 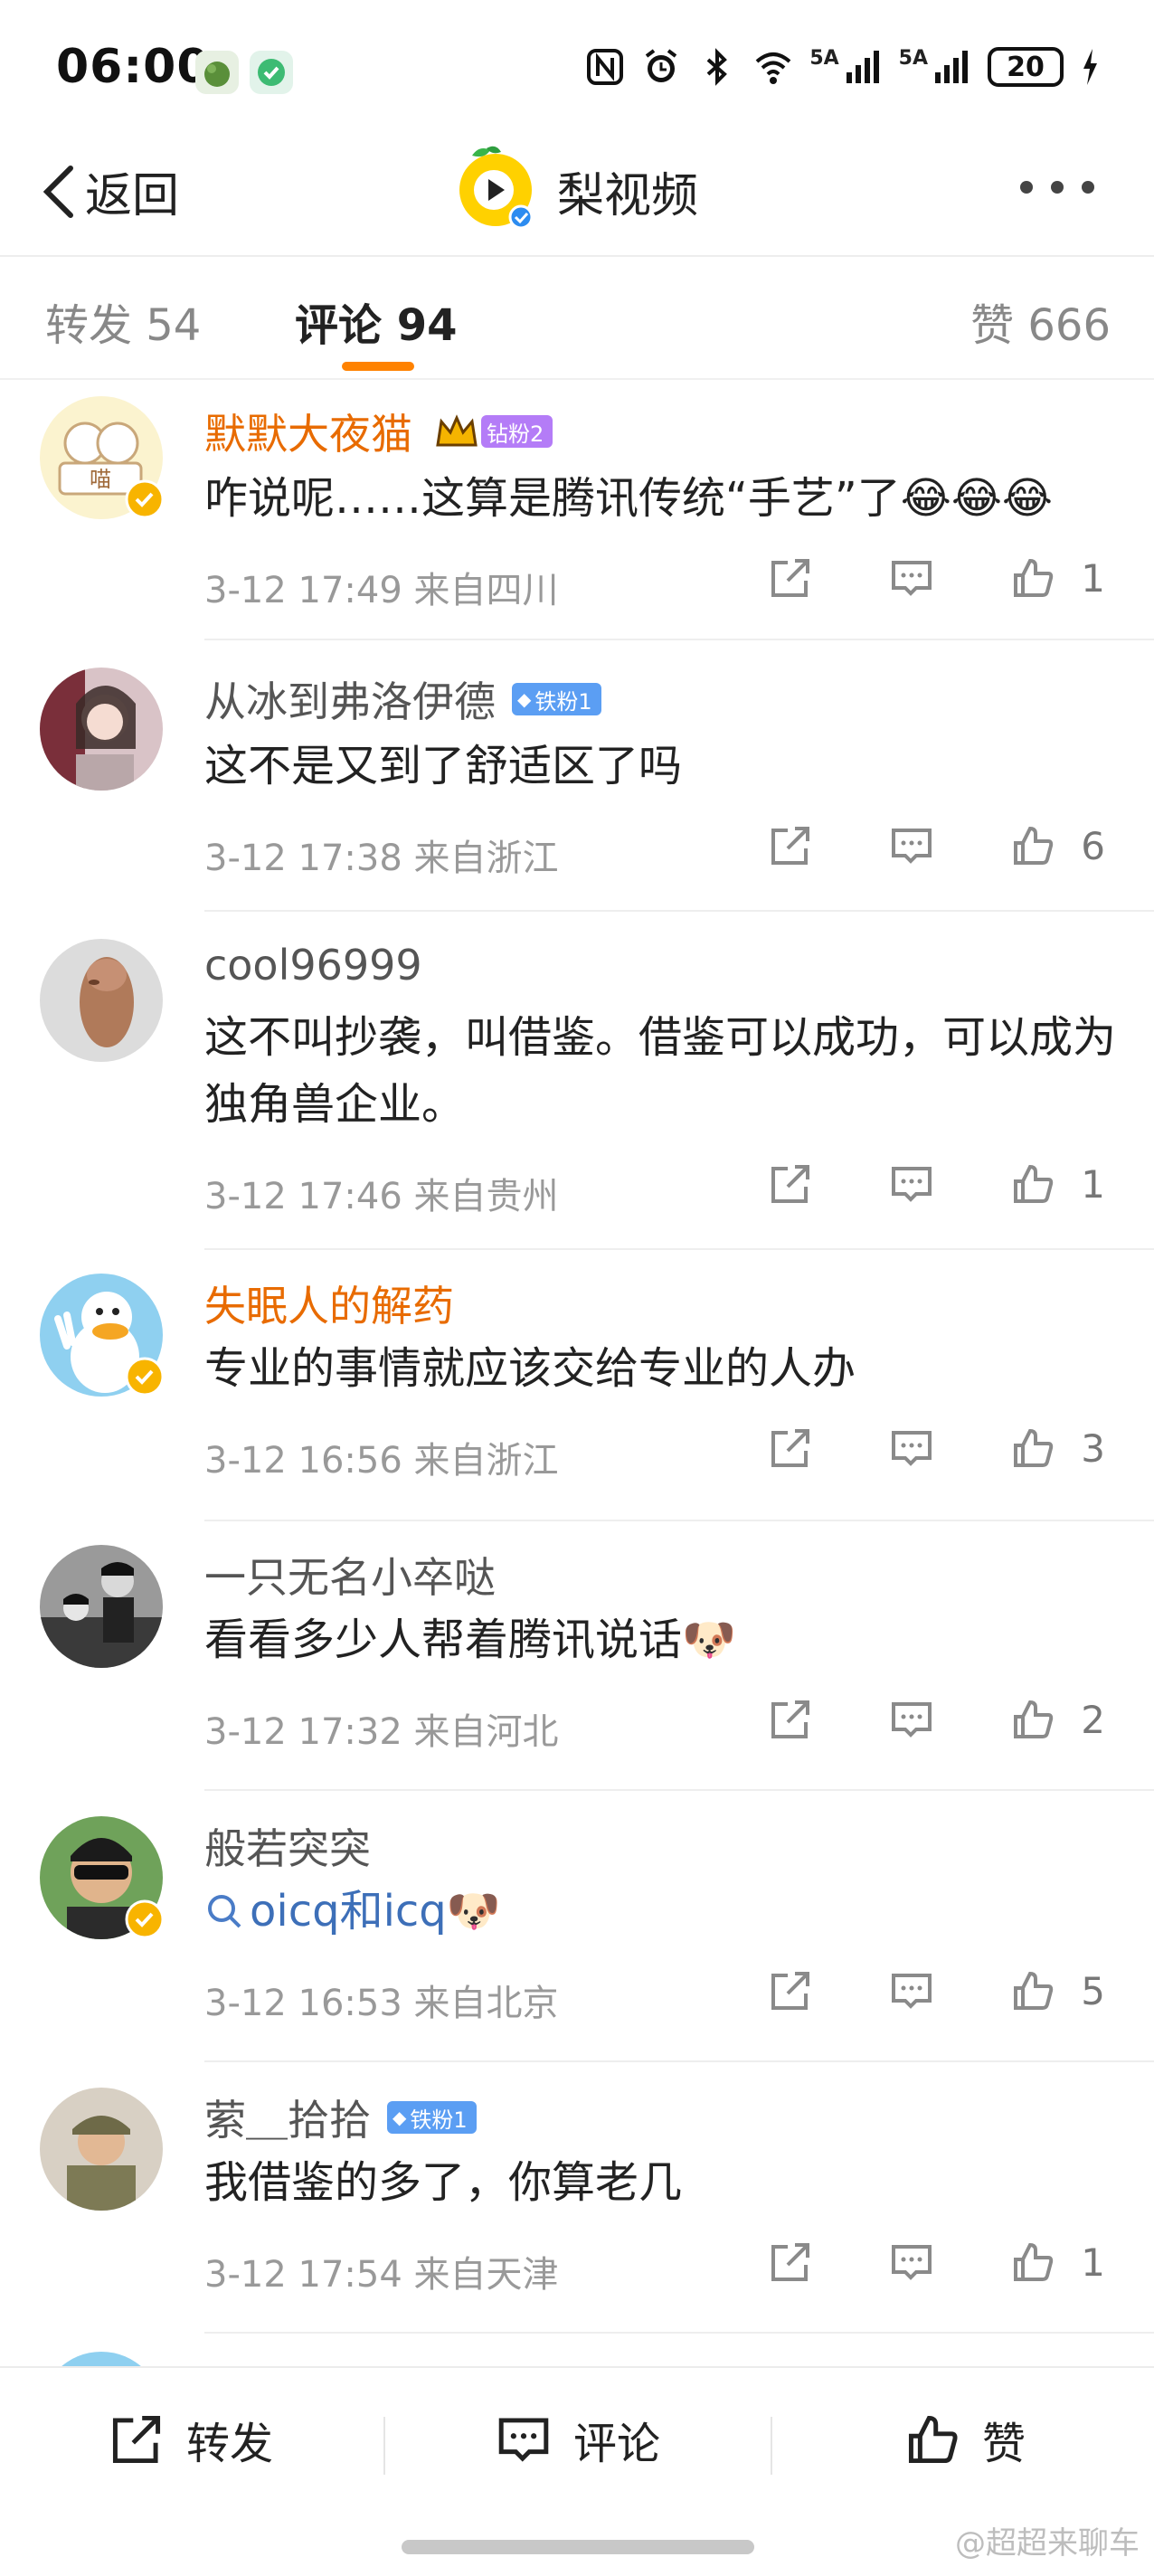 What do you see at coordinates (530, 1369) in the screenshot?
I see `comment-text: 专业的事情就应该交给专业的人办` at bounding box center [530, 1369].